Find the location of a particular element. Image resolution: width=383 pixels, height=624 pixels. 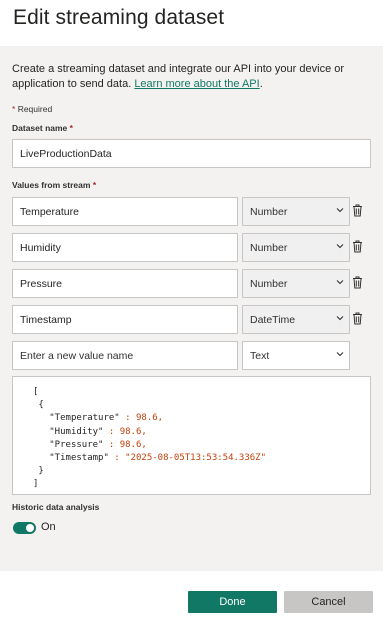

dialog-title: Edit streaming dataset is located at coordinates (119, 17).